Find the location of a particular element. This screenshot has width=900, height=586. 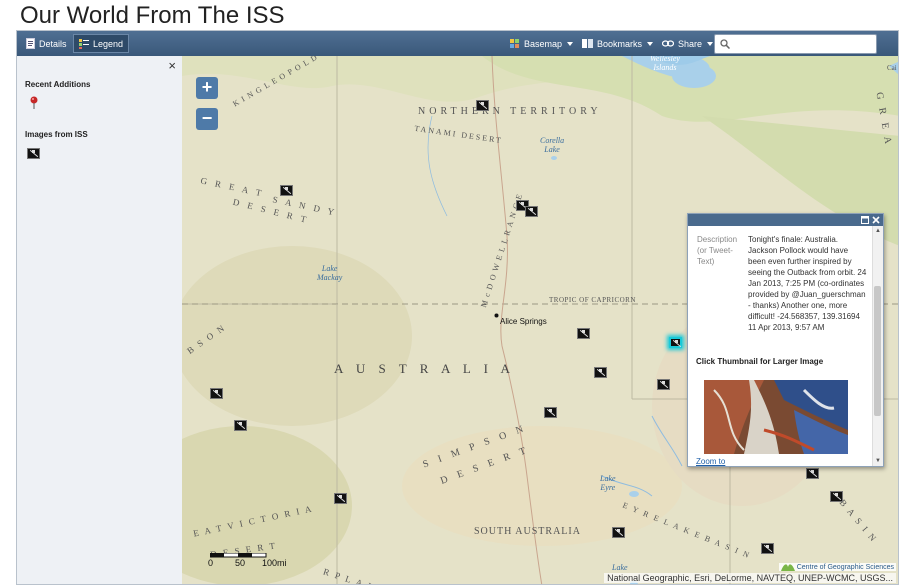

popup-header is located at coordinates (785, 220).